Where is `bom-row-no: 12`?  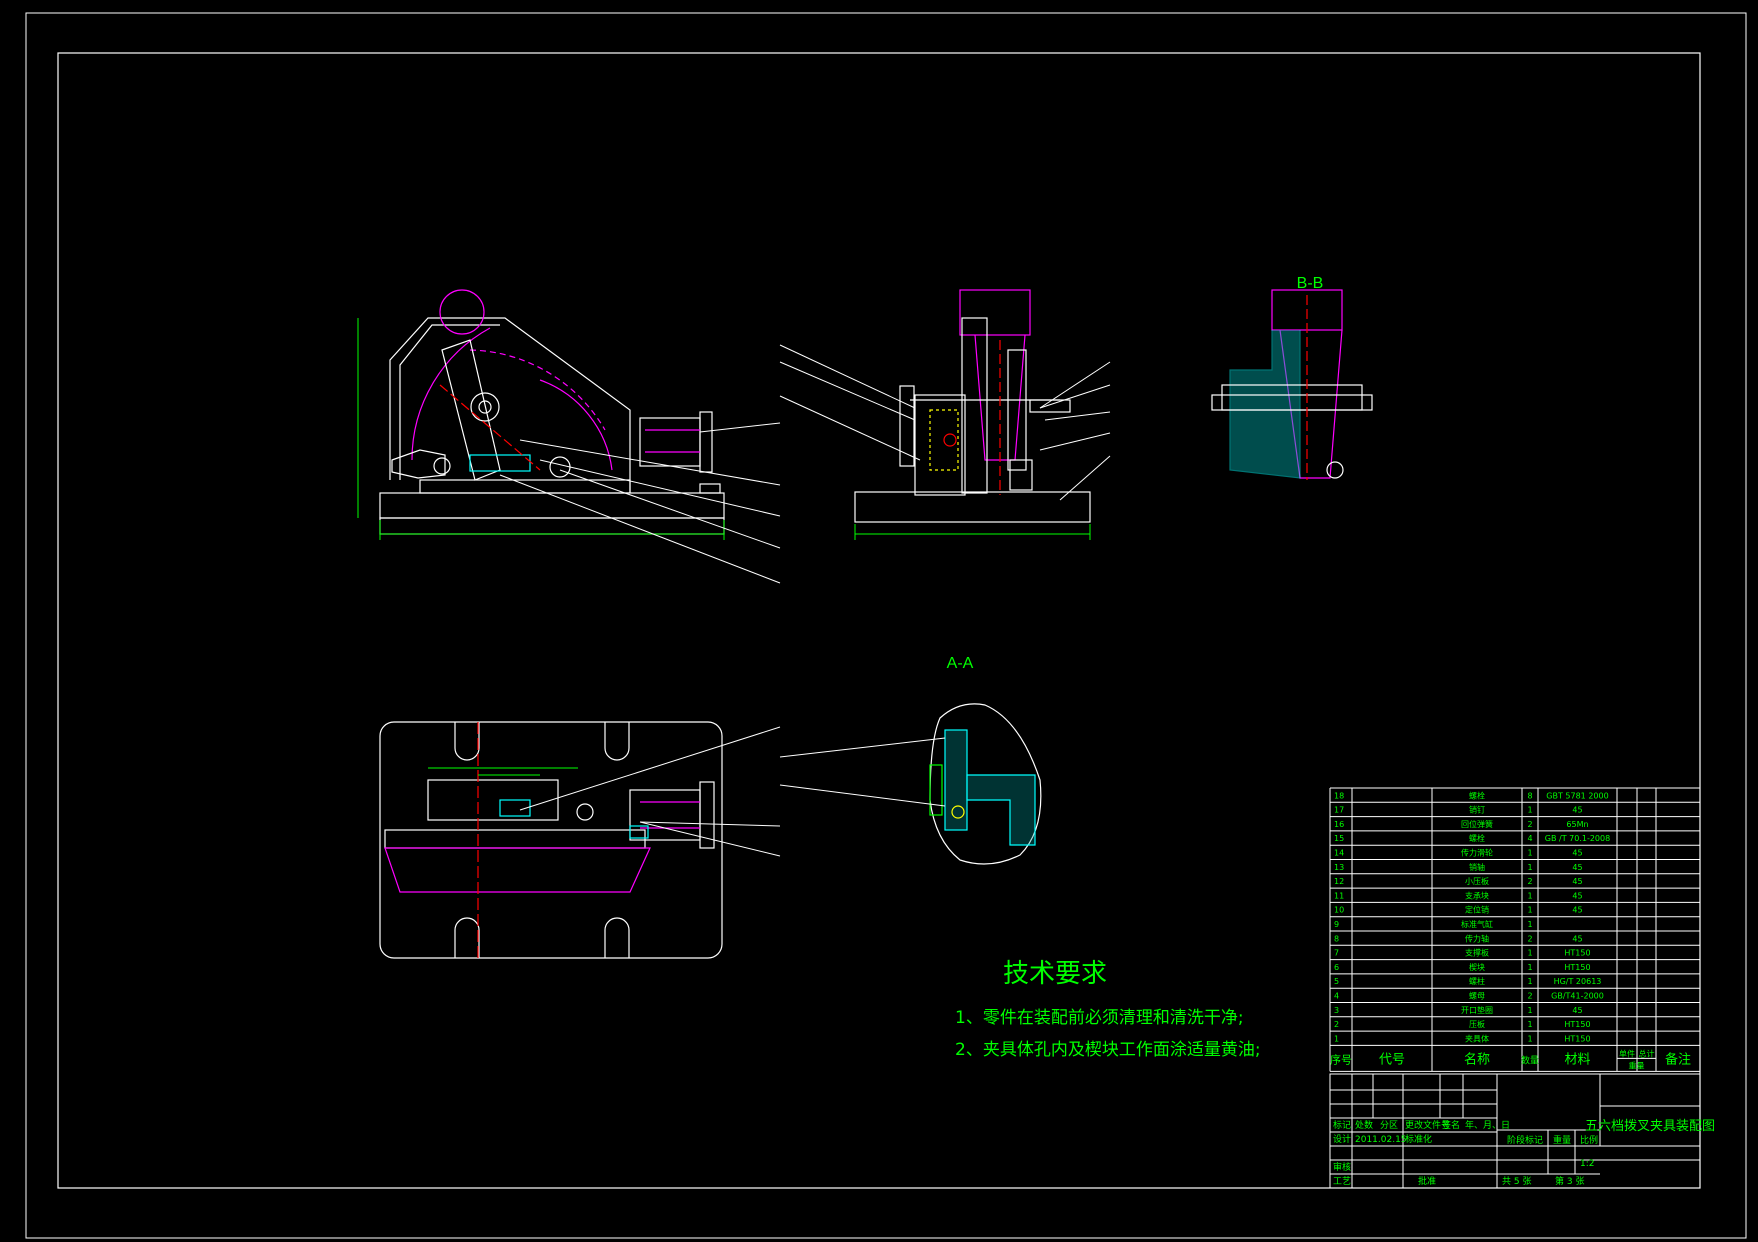 bom-row-no: 12 is located at coordinates (1339, 881).